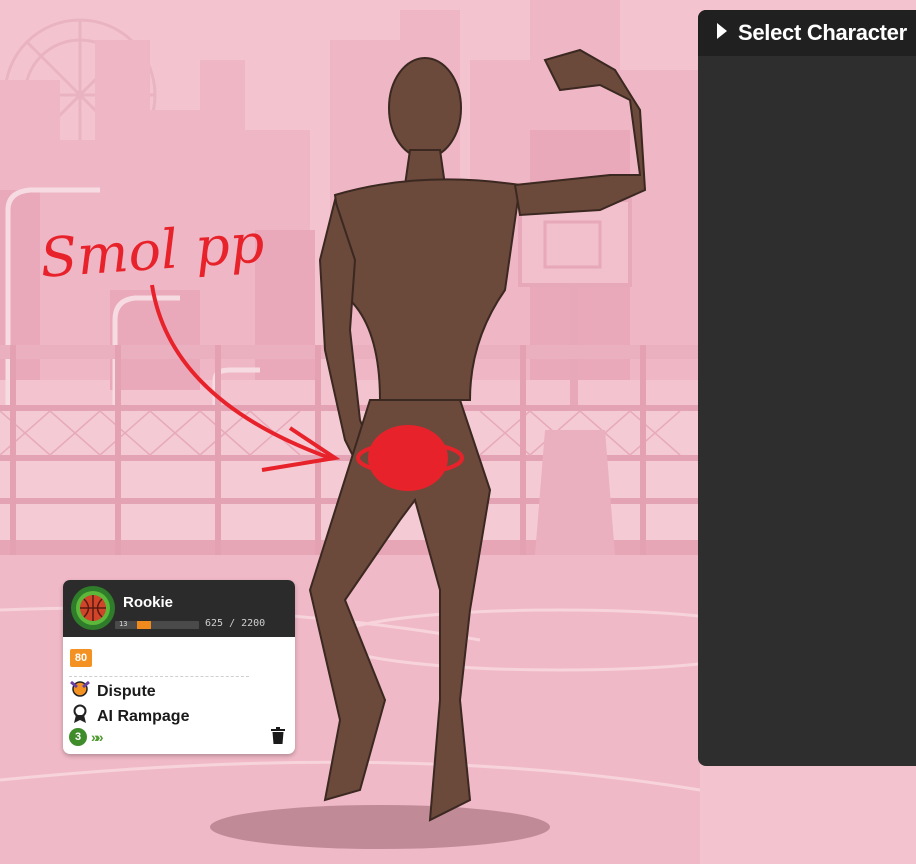 Image resolution: width=916 pixels, height=864 pixels. What do you see at coordinates (822, 32) in the screenshot?
I see `panel-title: Select Character` at bounding box center [822, 32].